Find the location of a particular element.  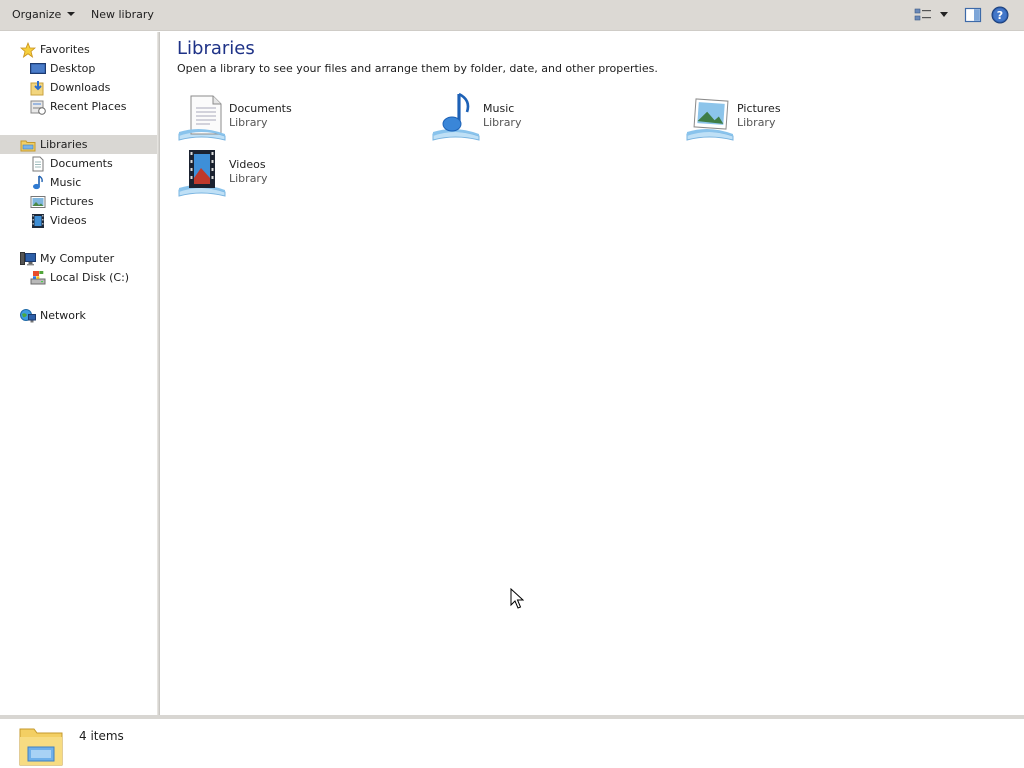

nav-favorites-label: Favorites is located at coordinates (65, 49).